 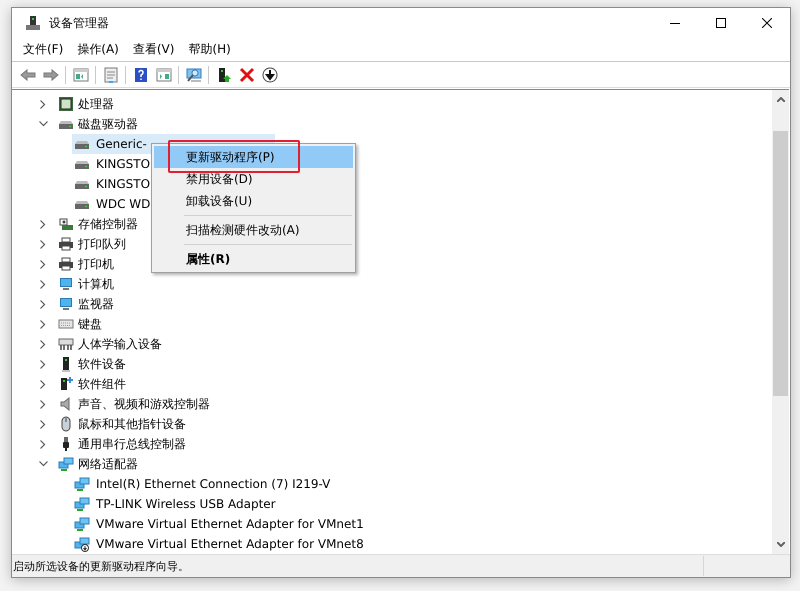 What do you see at coordinates (96, 104) in the screenshot?
I see `tree-item-label: 处理器` at bounding box center [96, 104].